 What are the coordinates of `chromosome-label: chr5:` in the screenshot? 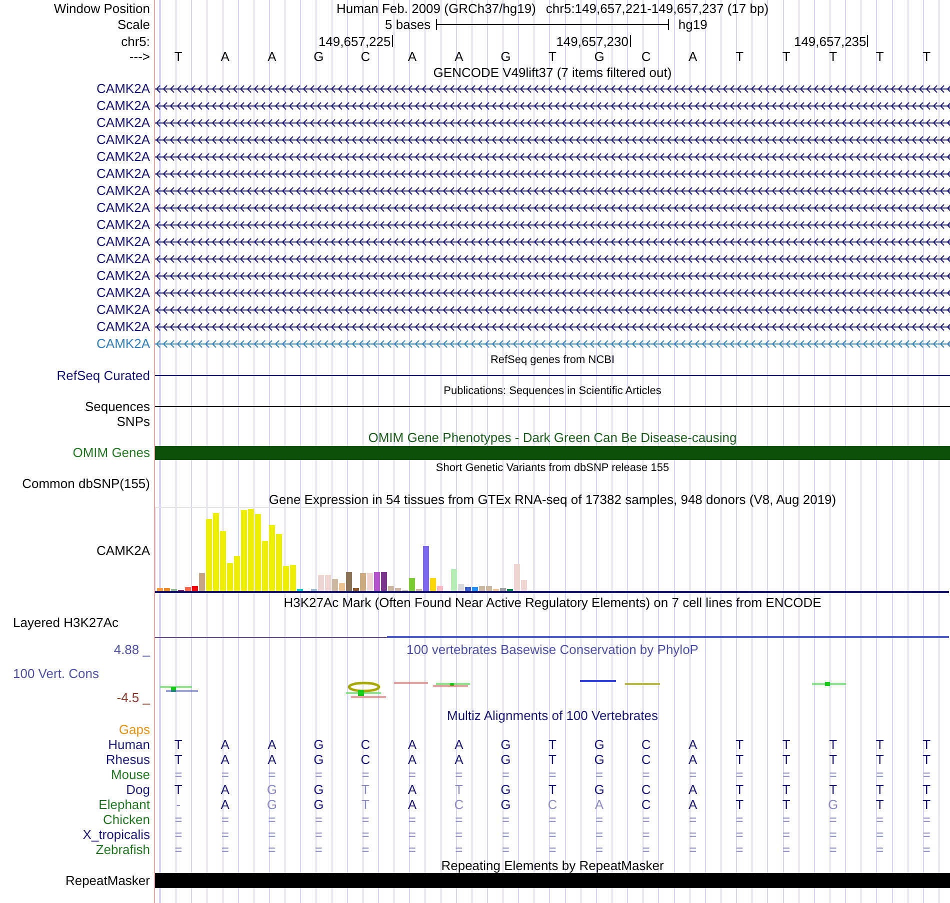 It's located at (135, 41).